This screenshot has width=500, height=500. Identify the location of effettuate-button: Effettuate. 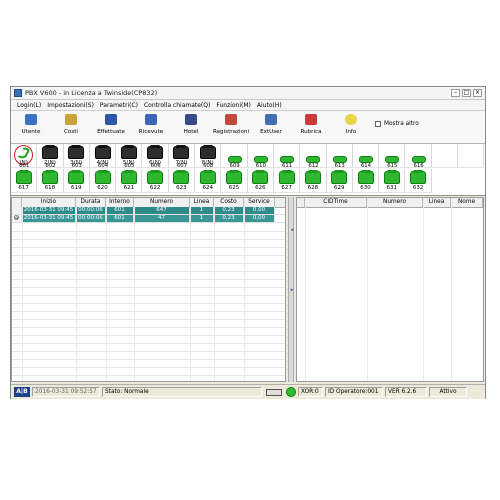
(111, 126).